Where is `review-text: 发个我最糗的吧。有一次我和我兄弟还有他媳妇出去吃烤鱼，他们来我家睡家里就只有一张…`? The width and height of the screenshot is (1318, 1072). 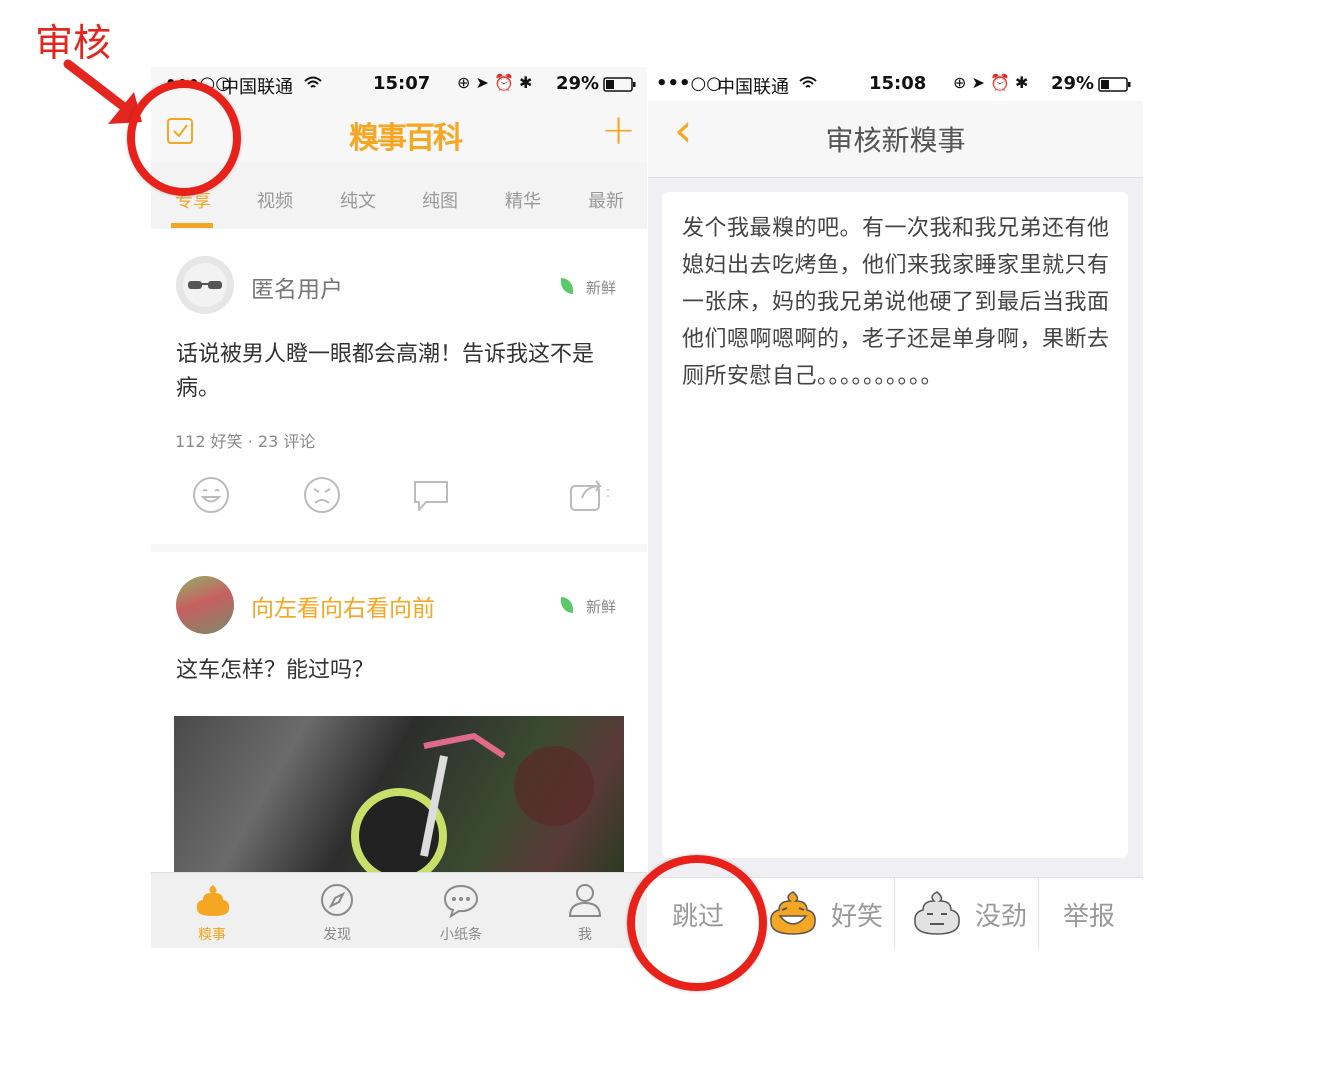
review-text: 发个我最糗的吧。有一次我和我兄弟还有他媳妇出去吃烤鱼，他们来我家睡家里就只有一张… is located at coordinates (896, 302).